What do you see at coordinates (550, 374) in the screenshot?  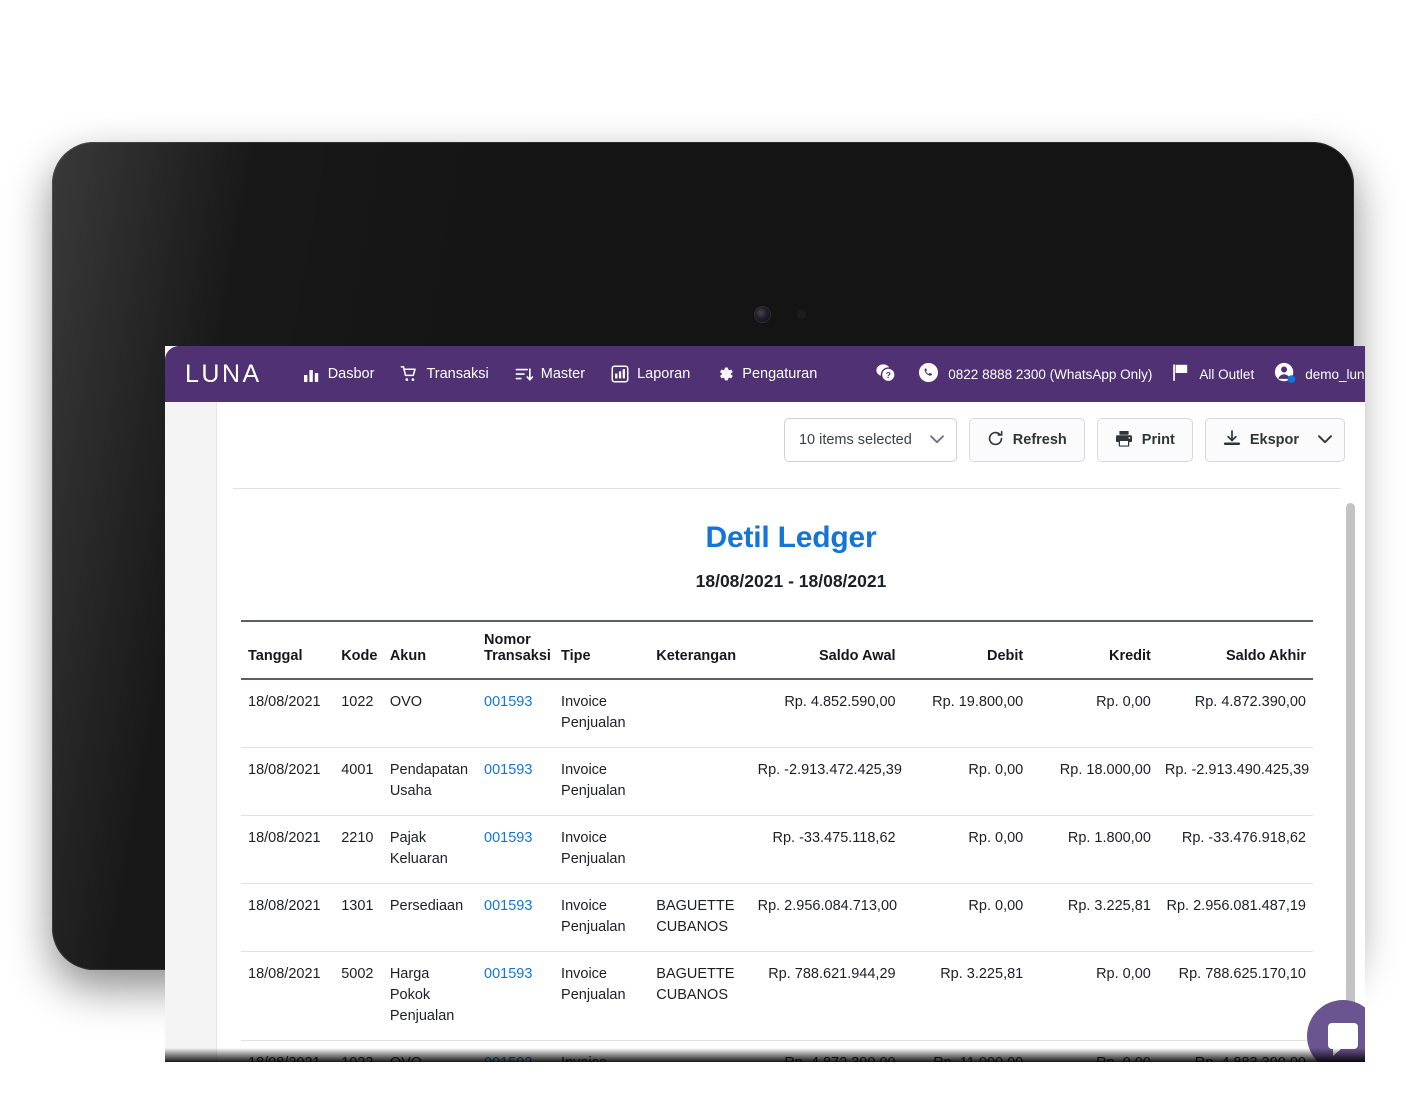 I see `nav-item-master: Master` at bounding box center [550, 374].